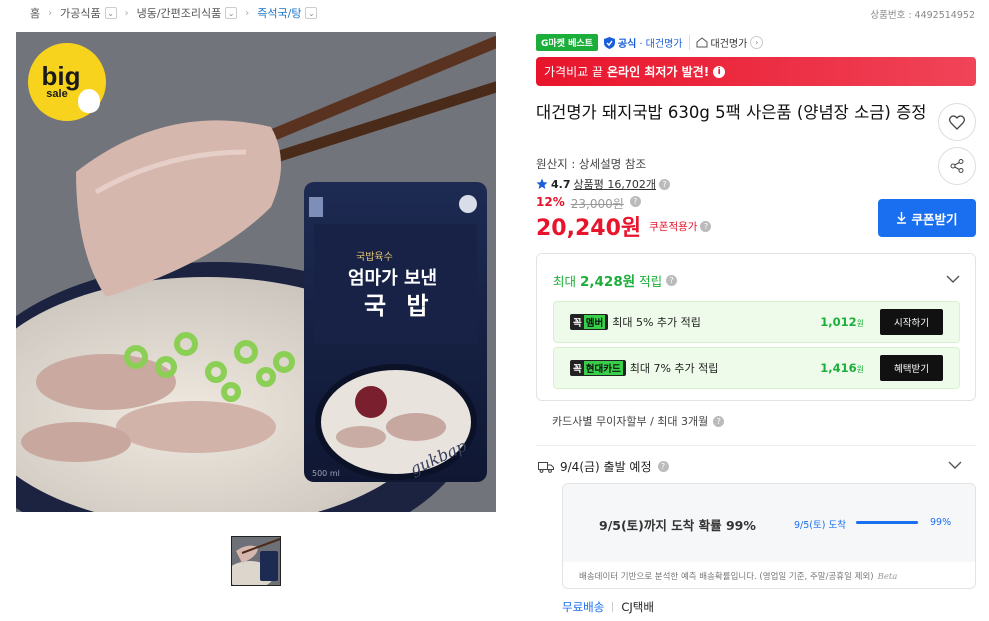 The image size is (989, 621). I want to click on reward-item-amount: 1,012원, so click(842, 322).